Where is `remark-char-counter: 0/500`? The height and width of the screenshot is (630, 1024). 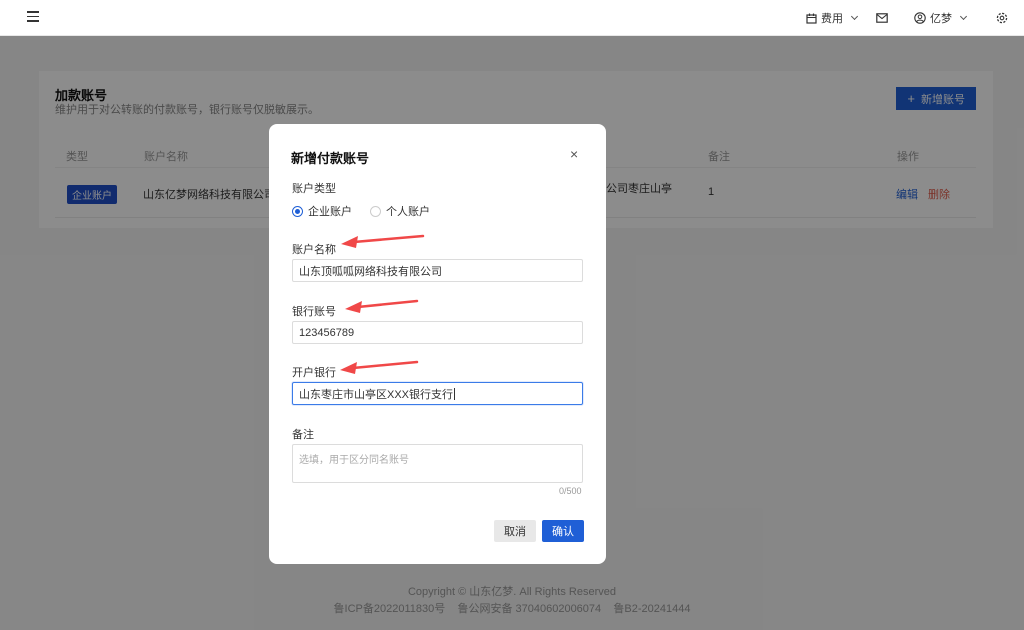 remark-char-counter: 0/500 is located at coordinates (570, 491).